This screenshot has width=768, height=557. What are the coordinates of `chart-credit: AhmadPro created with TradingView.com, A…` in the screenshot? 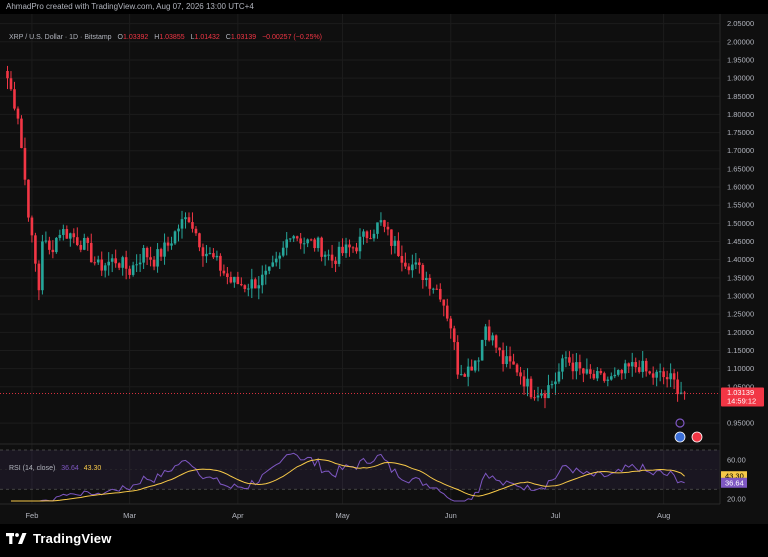 It's located at (384, 7).